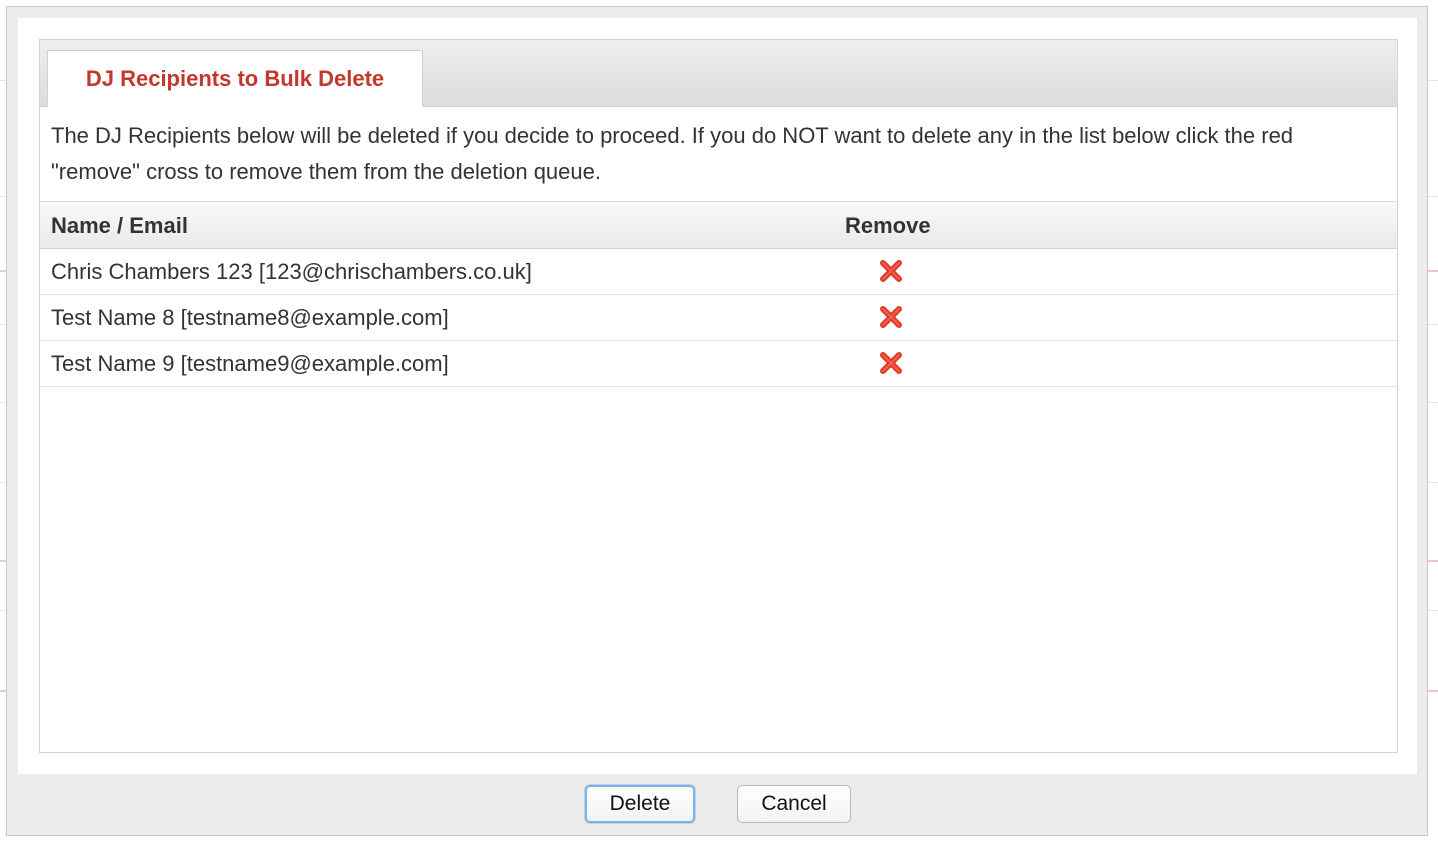  Describe the element at coordinates (888, 225) in the screenshot. I see `column-header-remove: Remove` at that location.